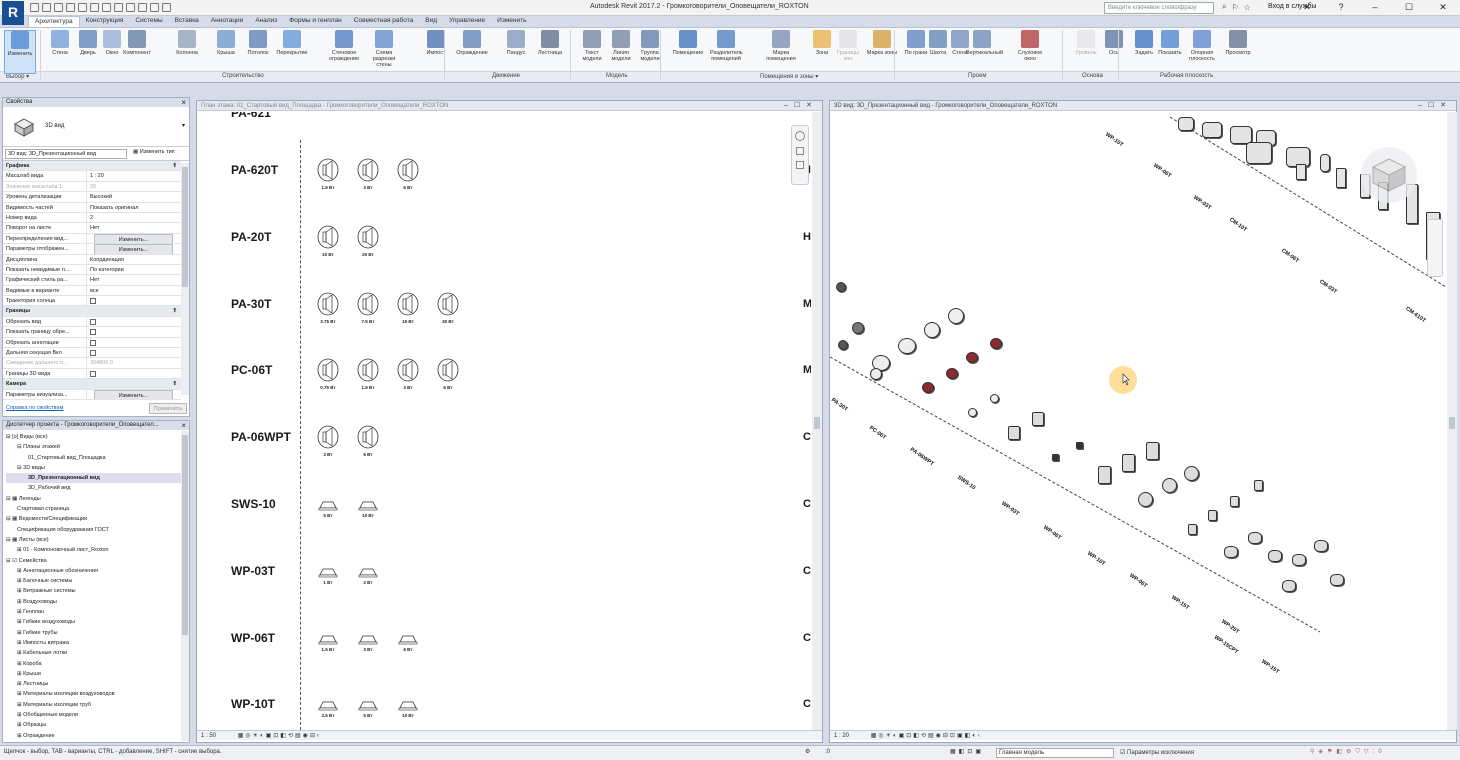  I want to click on ribbon-button-22: Границы зон, so click(848, 46).